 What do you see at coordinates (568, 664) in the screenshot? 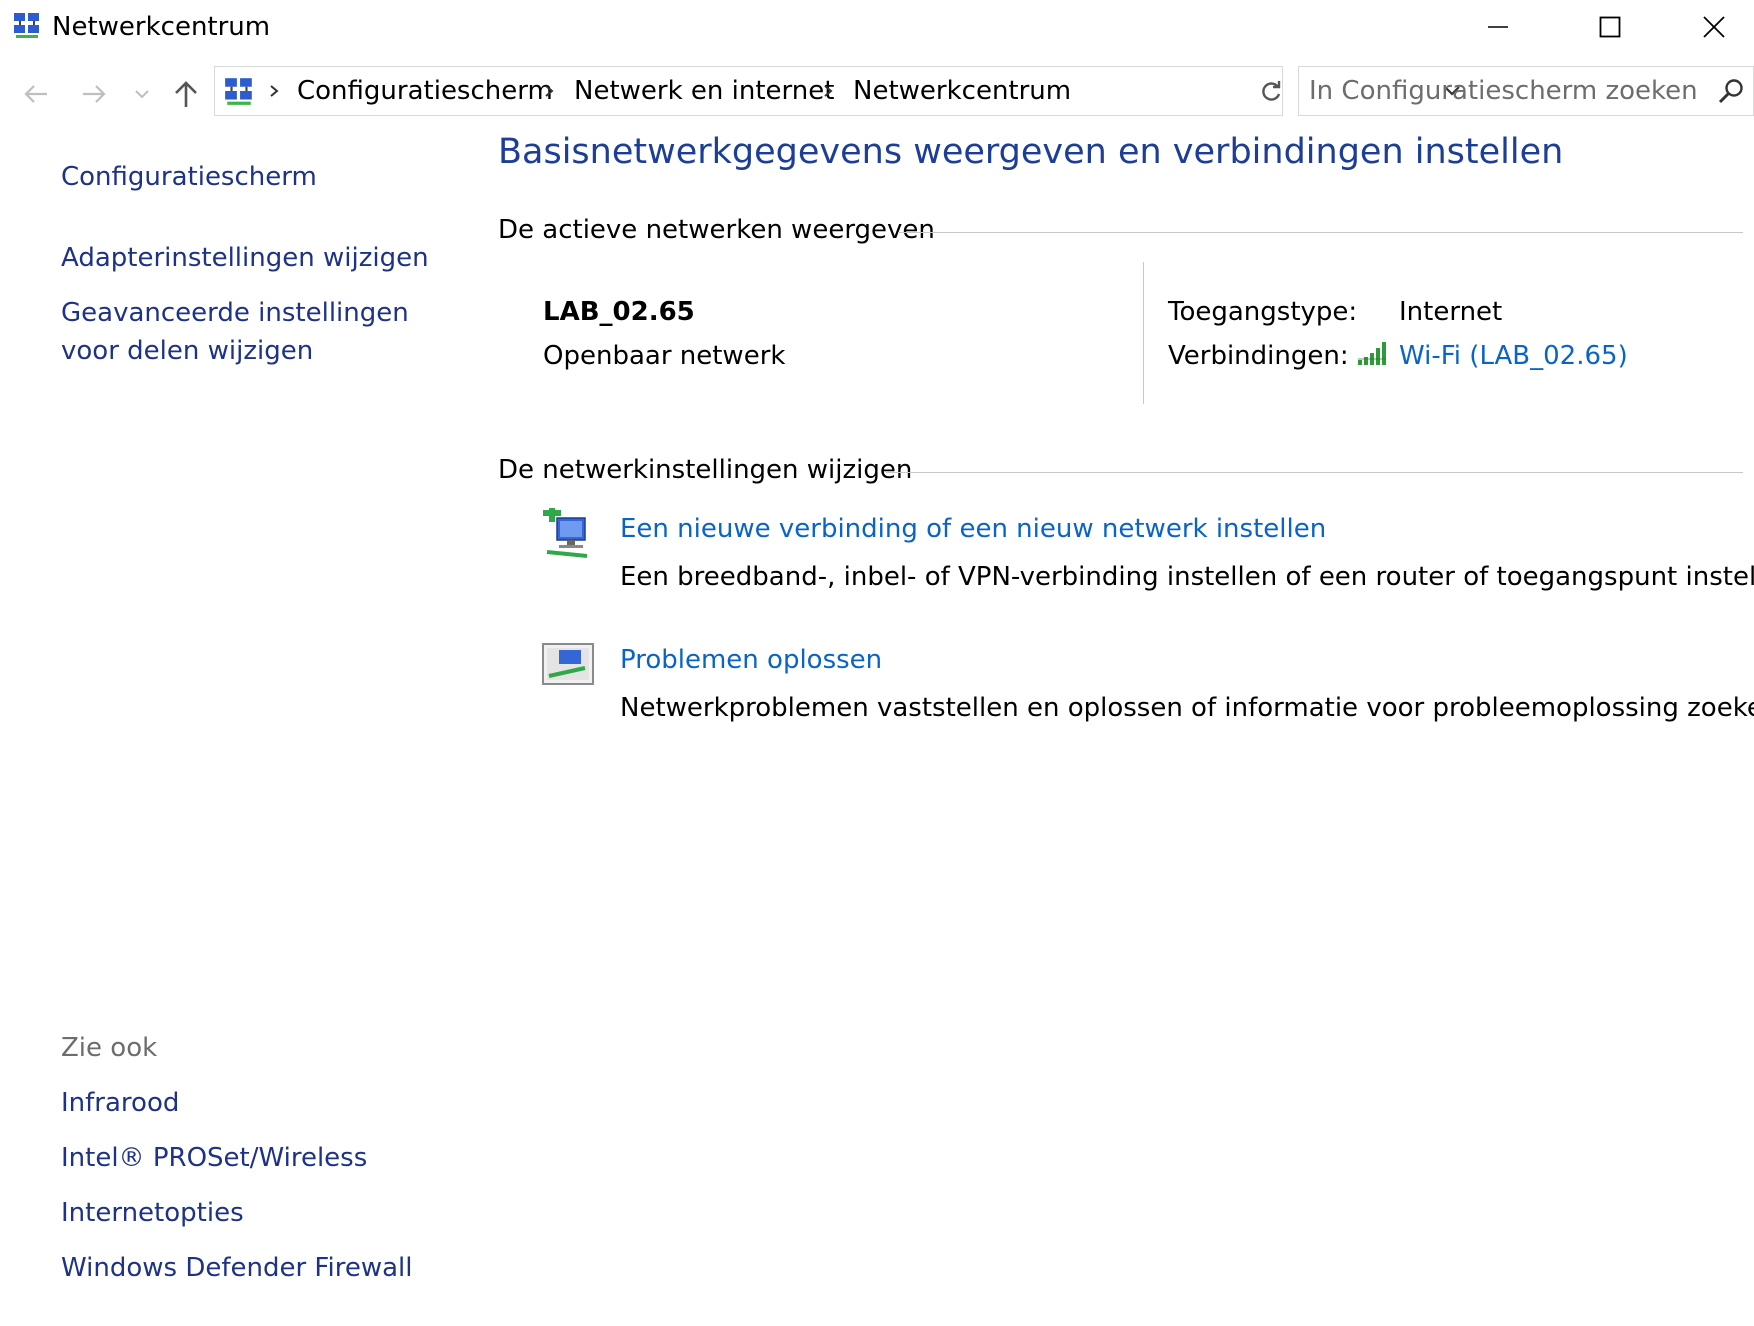
I see `troubleshoot-icon` at bounding box center [568, 664].